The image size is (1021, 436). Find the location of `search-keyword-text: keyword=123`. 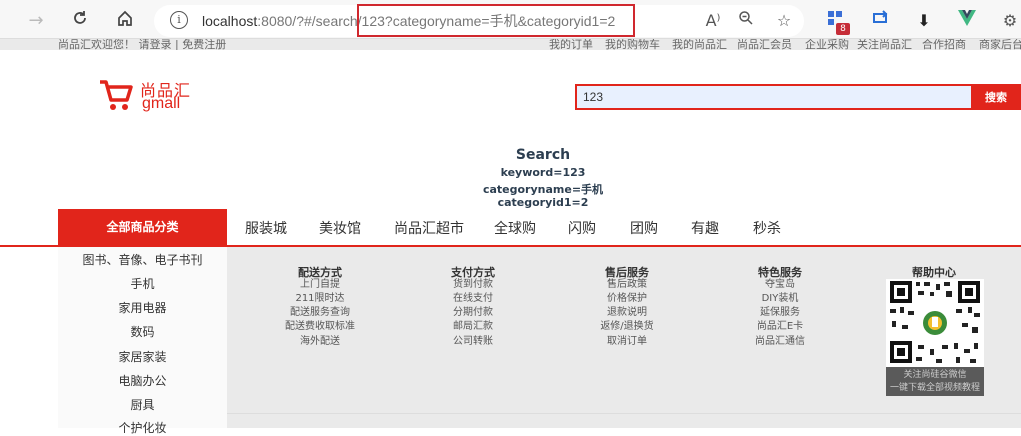

search-keyword-text: keyword=123 is located at coordinates (543, 172).